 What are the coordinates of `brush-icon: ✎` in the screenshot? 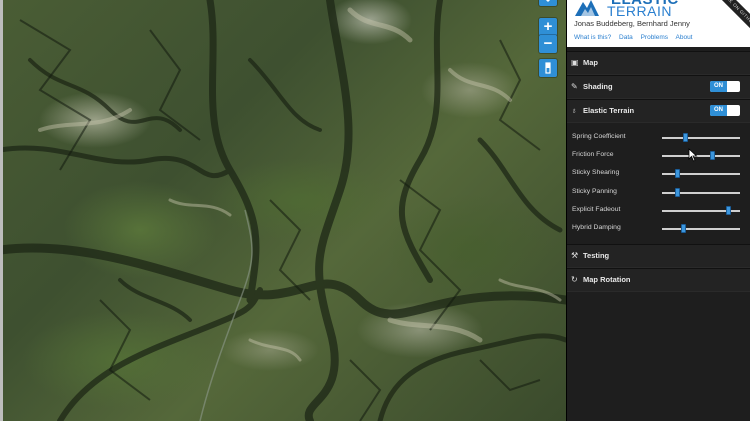 It's located at (574, 86).